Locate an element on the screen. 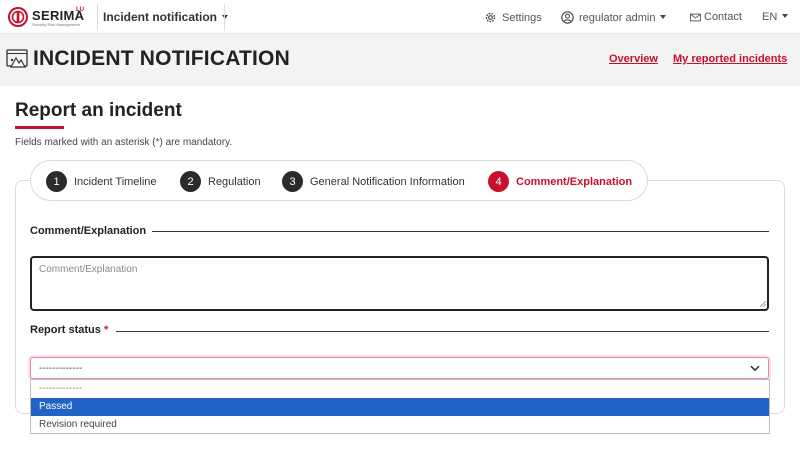 Image resolution: width=800 pixels, height=452 pixels. report-status-selected-value: ------------- is located at coordinates (61, 368).